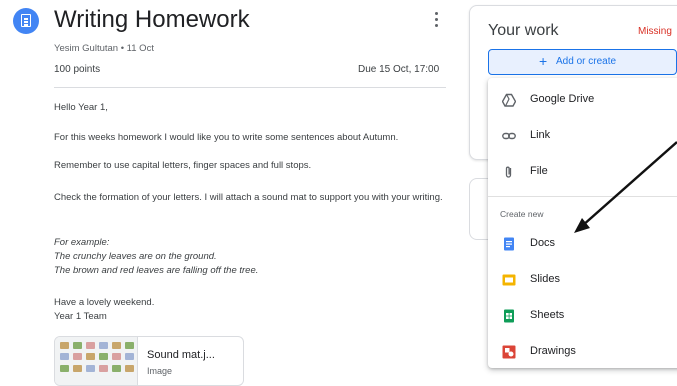  What do you see at coordinates (509, 352) in the screenshot?
I see `drawings-icon` at bounding box center [509, 352].